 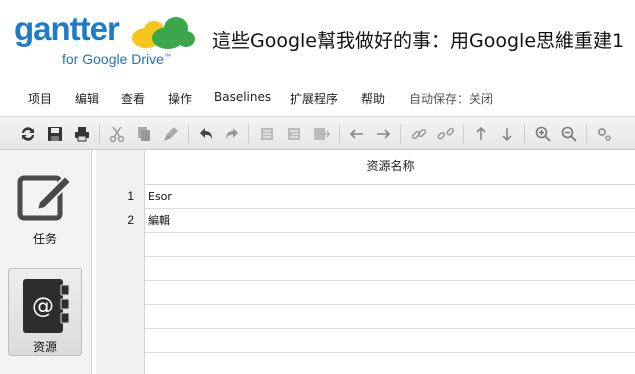 What do you see at coordinates (390, 221) in the screenshot?
I see `resource-name-cell: 編輯` at bounding box center [390, 221].